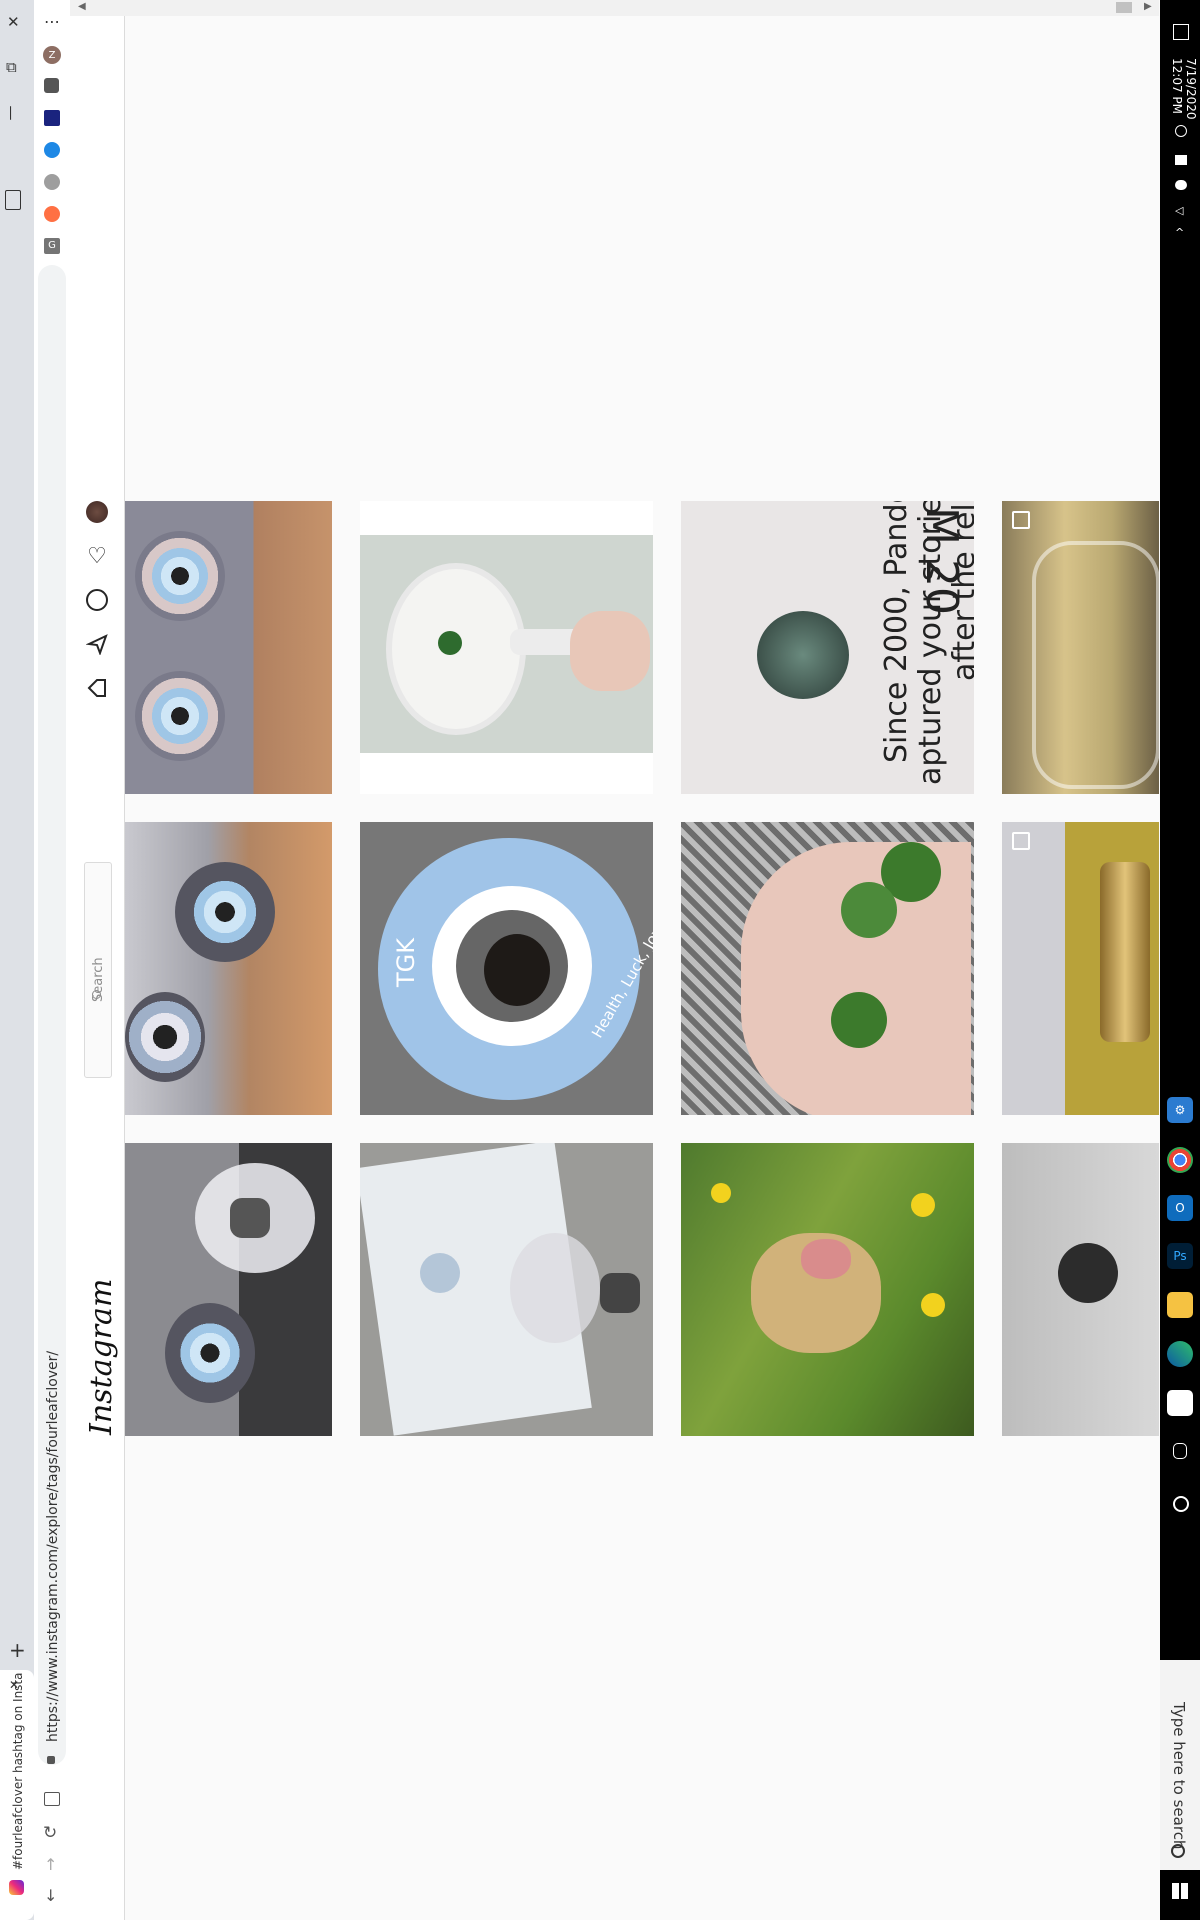 The height and width of the screenshot is (1920, 1200). Describe the element at coordinates (1179, 1776) in the screenshot. I see `taskbar-search-placeholder: Type here to search` at that location.